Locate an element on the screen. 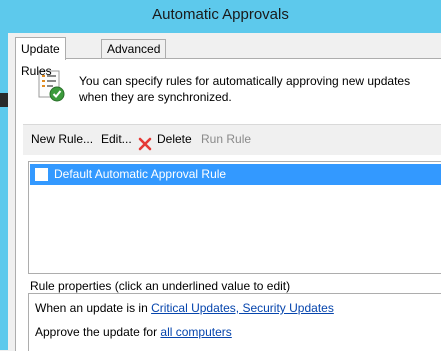 This screenshot has height=351, width=441. tab-update-rules: Update Rules is located at coordinates (40, 57).